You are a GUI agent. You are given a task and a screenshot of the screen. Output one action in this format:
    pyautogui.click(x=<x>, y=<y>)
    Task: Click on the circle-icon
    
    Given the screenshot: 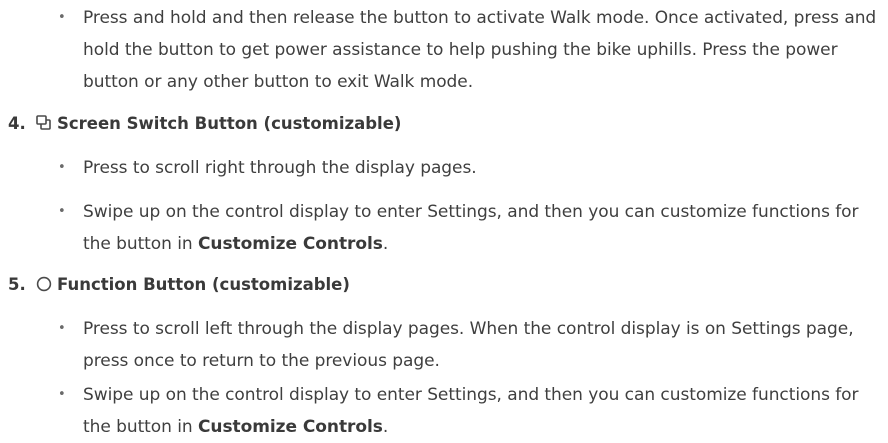 What is the action you would take?
    pyautogui.click(x=44, y=283)
    